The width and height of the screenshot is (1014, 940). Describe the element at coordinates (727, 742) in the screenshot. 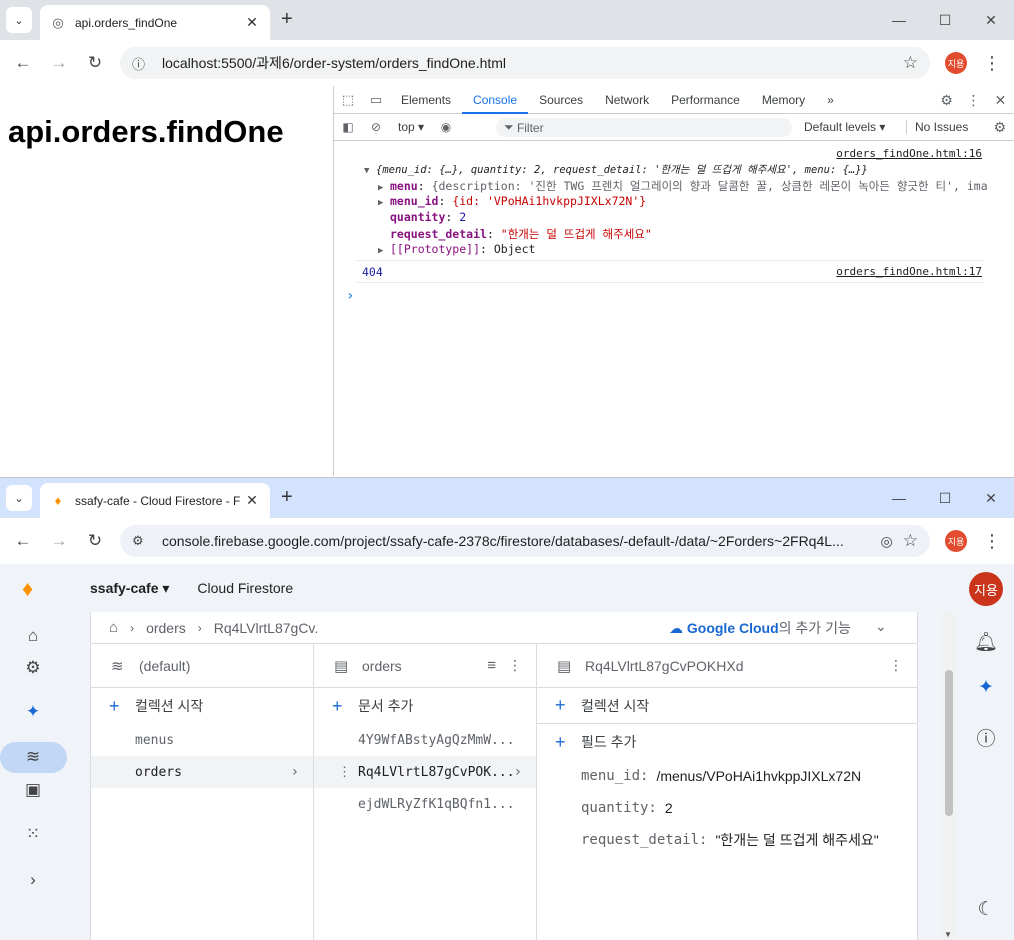

I see `add-field-button: + 필드 추가` at that location.